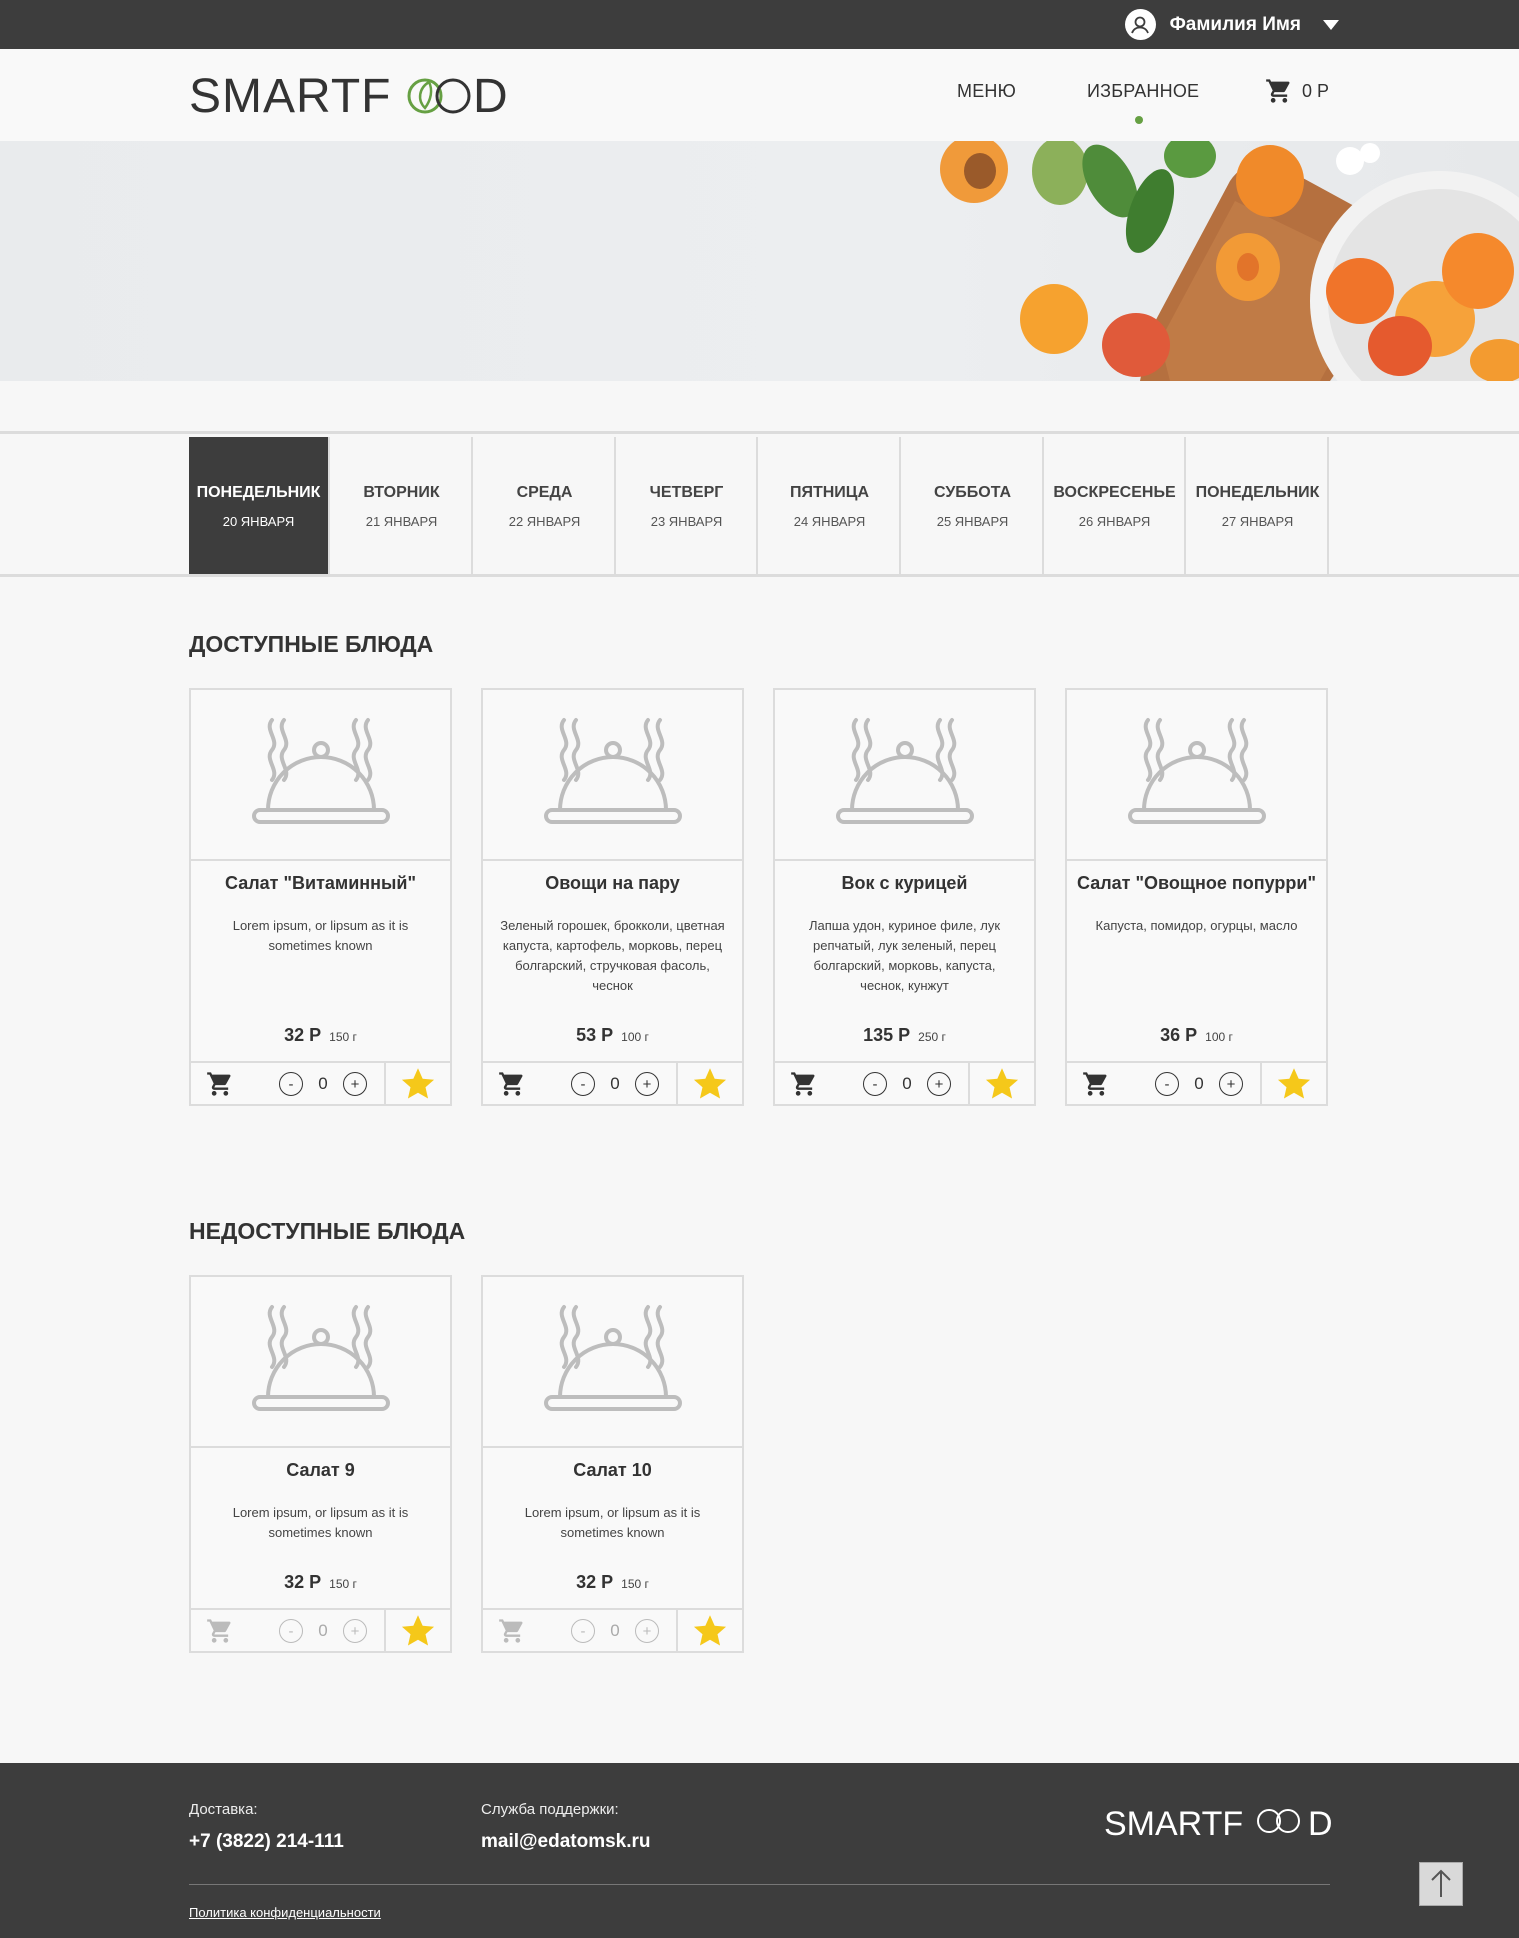 The height and width of the screenshot is (1938, 1519). What do you see at coordinates (401, 521) in the screenshot?
I see `day-date: 21 ЯНВАРЯ` at bounding box center [401, 521].